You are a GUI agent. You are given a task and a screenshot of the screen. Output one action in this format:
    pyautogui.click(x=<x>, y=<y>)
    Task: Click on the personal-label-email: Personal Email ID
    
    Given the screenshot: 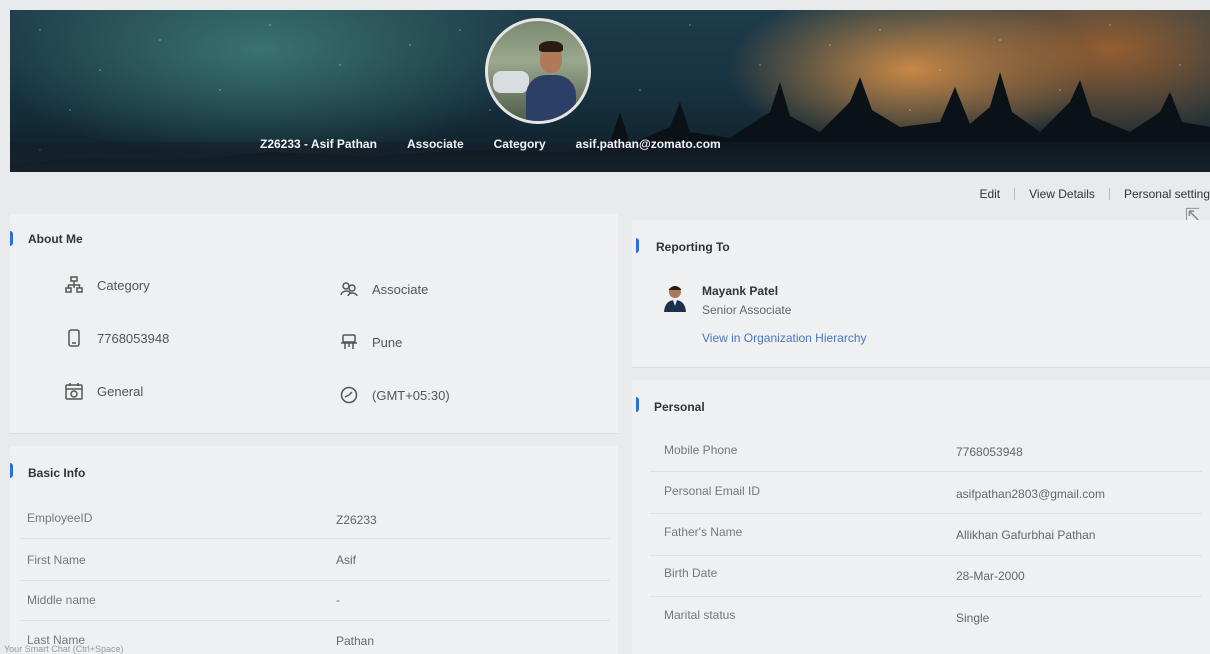 What is the action you would take?
    pyautogui.click(x=712, y=491)
    